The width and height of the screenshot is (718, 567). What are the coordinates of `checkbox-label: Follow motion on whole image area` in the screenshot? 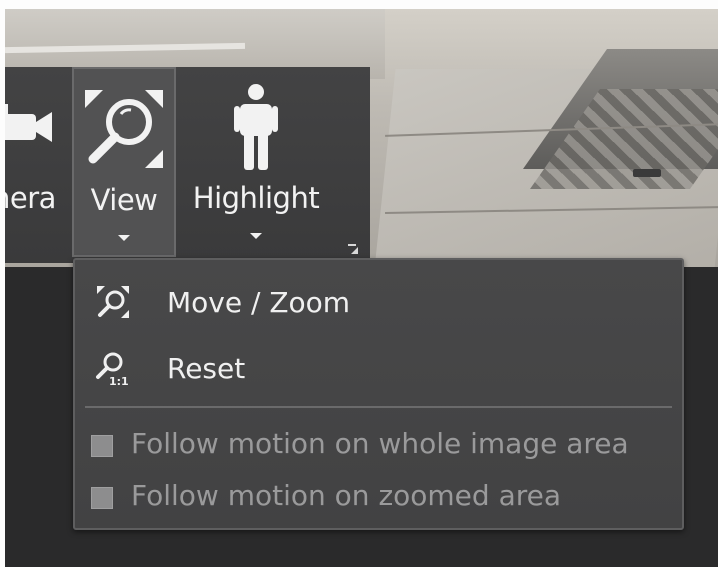 It's located at (380, 443).